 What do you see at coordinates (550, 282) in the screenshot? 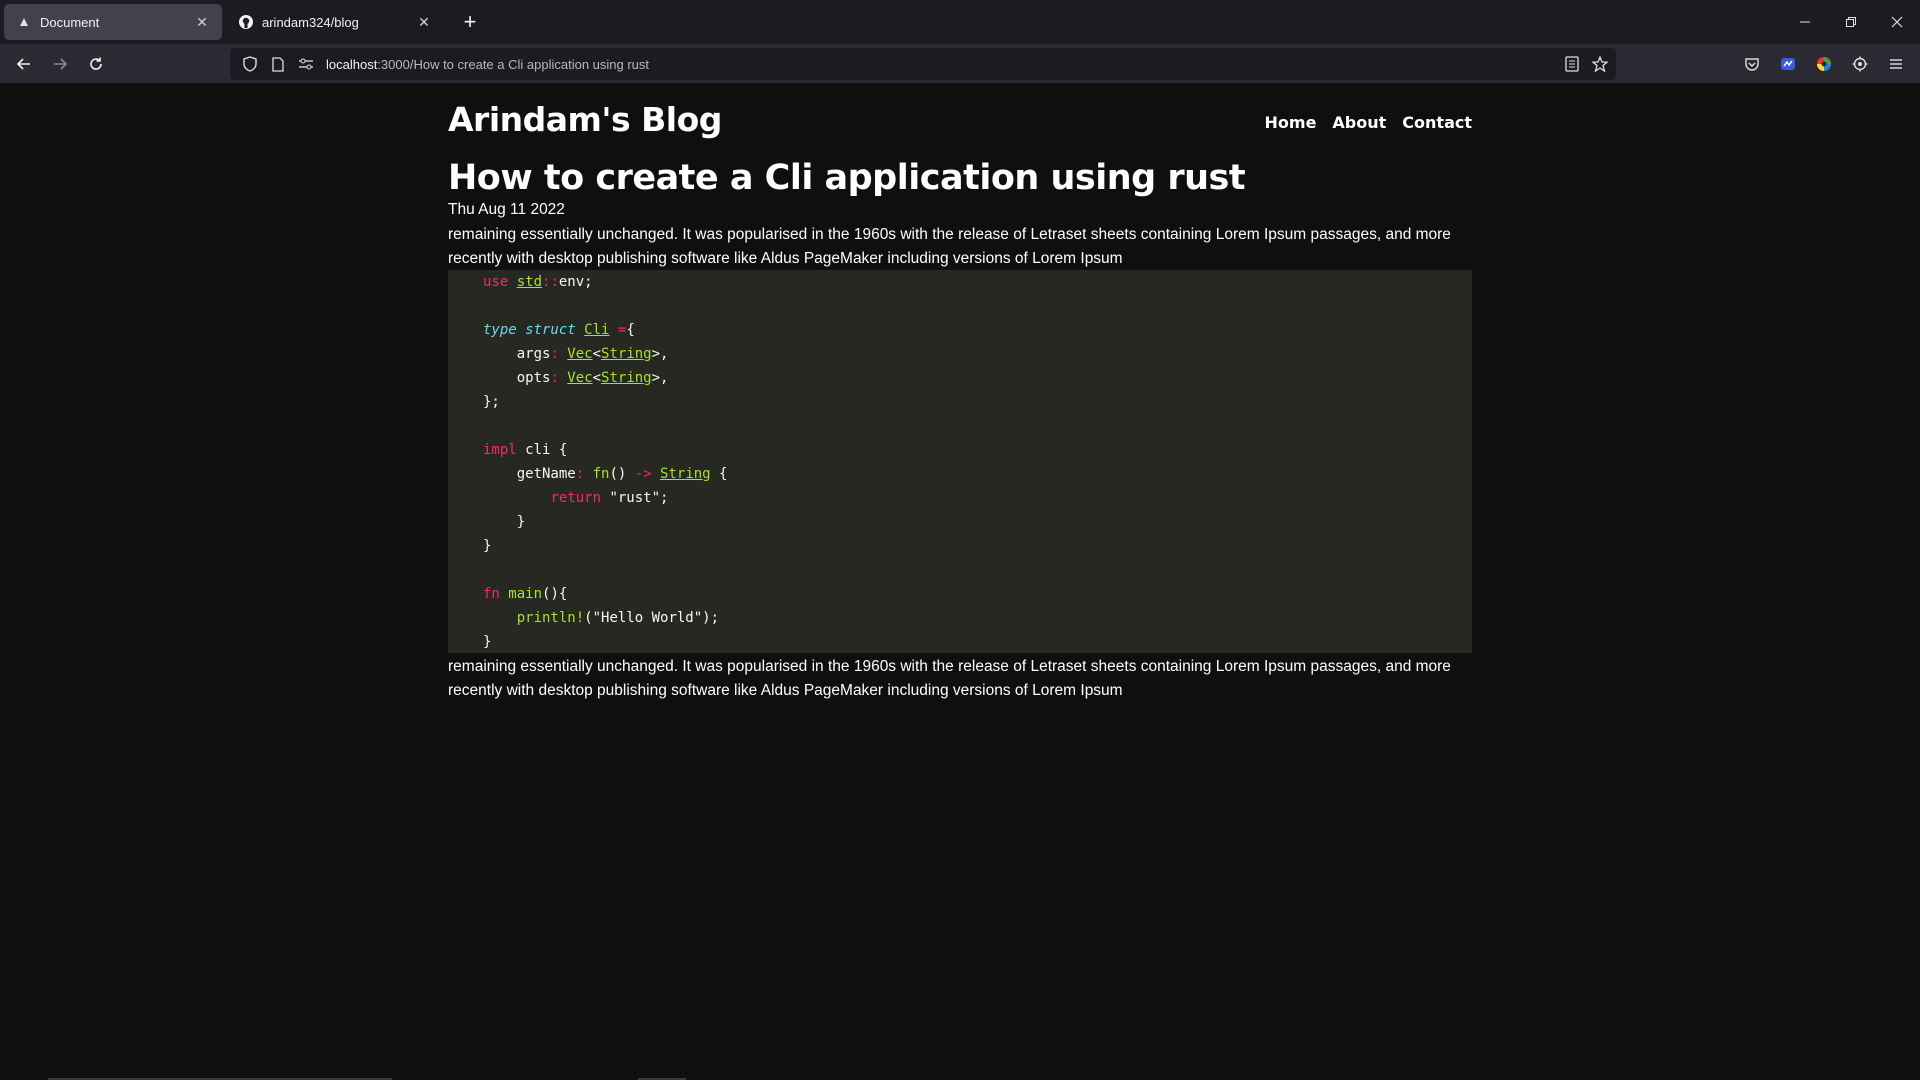
I see `code-token: ::` at bounding box center [550, 282].